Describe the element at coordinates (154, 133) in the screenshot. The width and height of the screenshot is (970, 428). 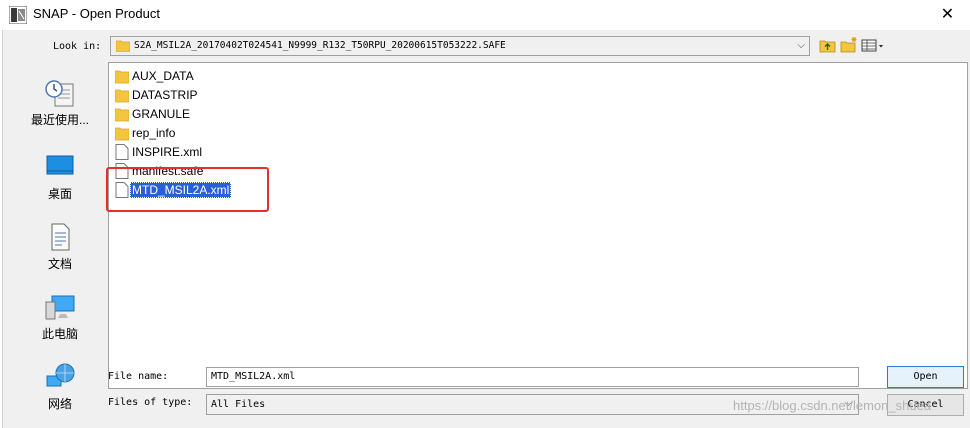
I see `file-name-text: rep_info` at that location.